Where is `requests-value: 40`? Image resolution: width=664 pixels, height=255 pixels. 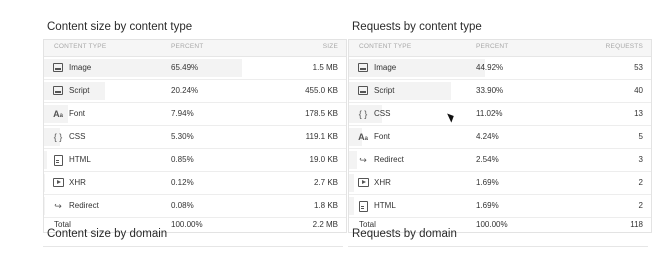
requests-value: 40 is located at coordinates (638, 90).